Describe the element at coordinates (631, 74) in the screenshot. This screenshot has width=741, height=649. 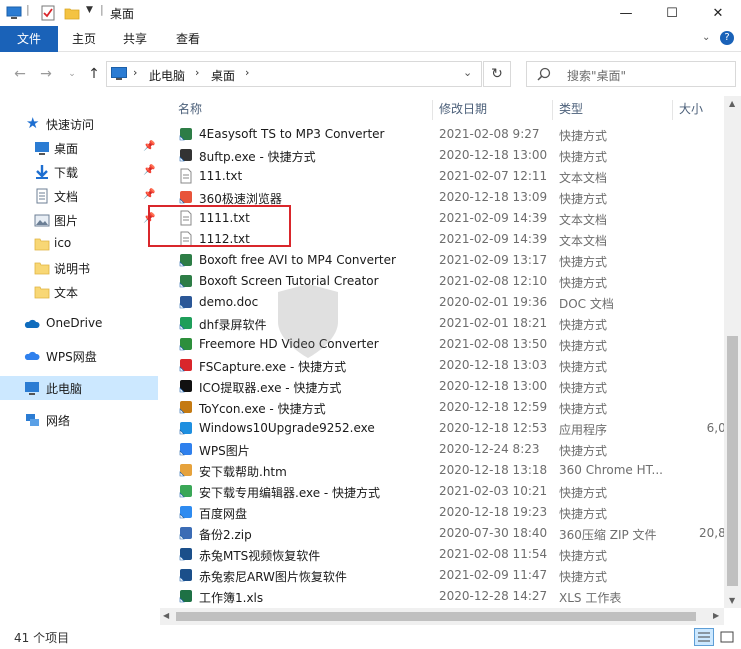
I see `search-box: 搜索"桌面"` at that location.